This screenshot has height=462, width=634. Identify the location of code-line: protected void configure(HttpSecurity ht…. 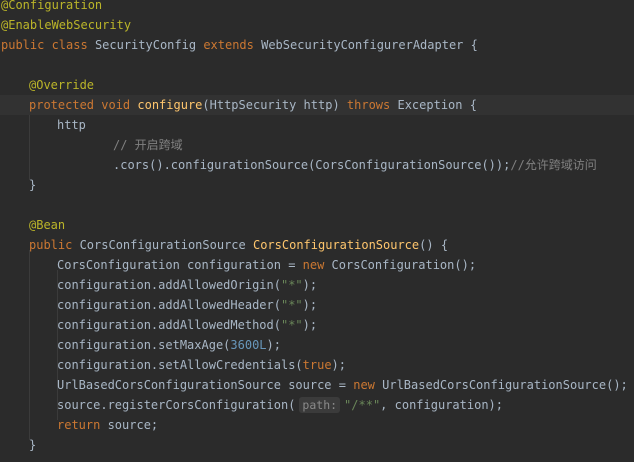
(317, 105).